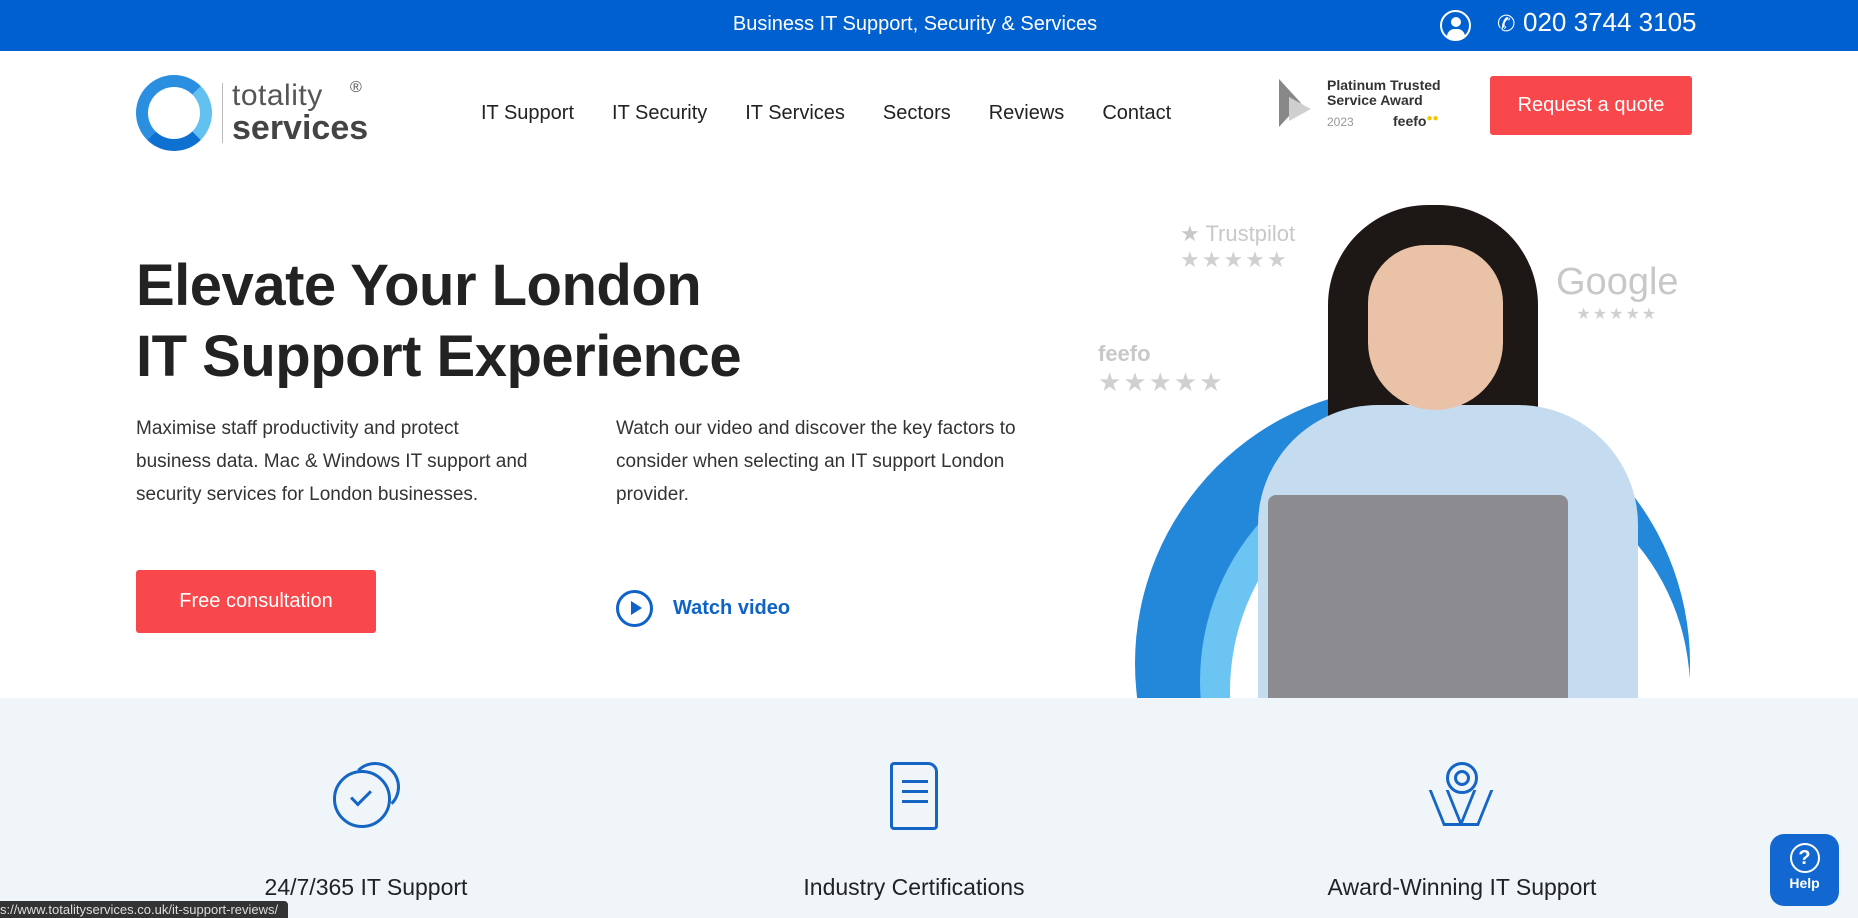 The height and width of the screenshot is (918, 1858). Describe the element at coordinates (1384, 92) in the screenshot. I see `award-title: Platinum Trusted Service Award` at that location.